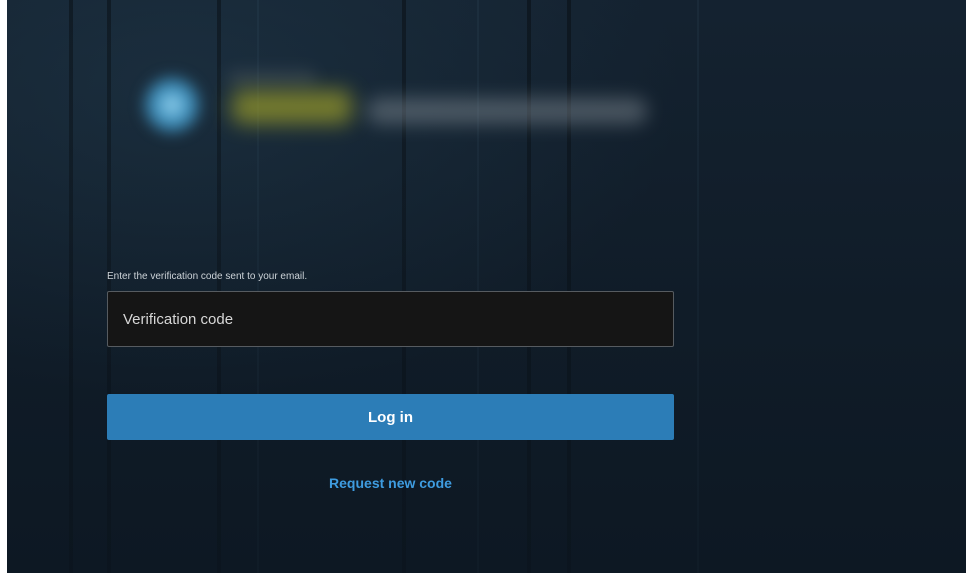 The image size is (966, 579). Describe the element at coordinates (390, 319) in the screenshot. I see `verification-code-input` at that location.